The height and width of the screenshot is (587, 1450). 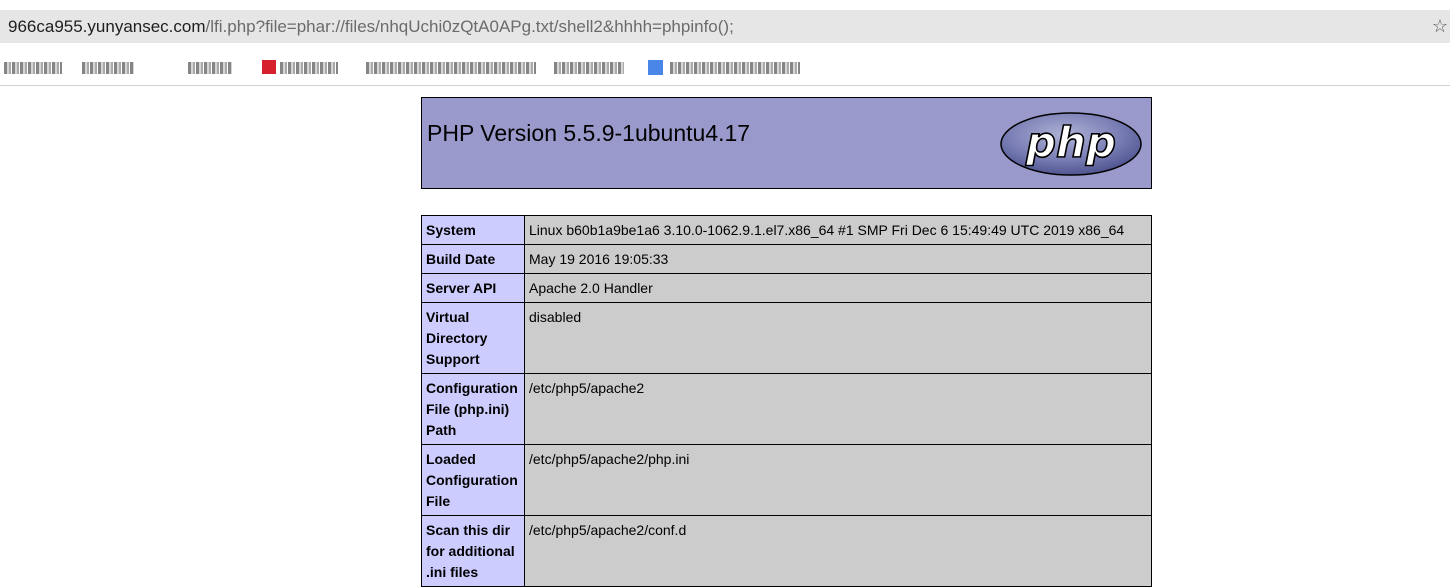 I want to click on row-key: Scan this dir for additional .ini files, so click(x=473, y=551).